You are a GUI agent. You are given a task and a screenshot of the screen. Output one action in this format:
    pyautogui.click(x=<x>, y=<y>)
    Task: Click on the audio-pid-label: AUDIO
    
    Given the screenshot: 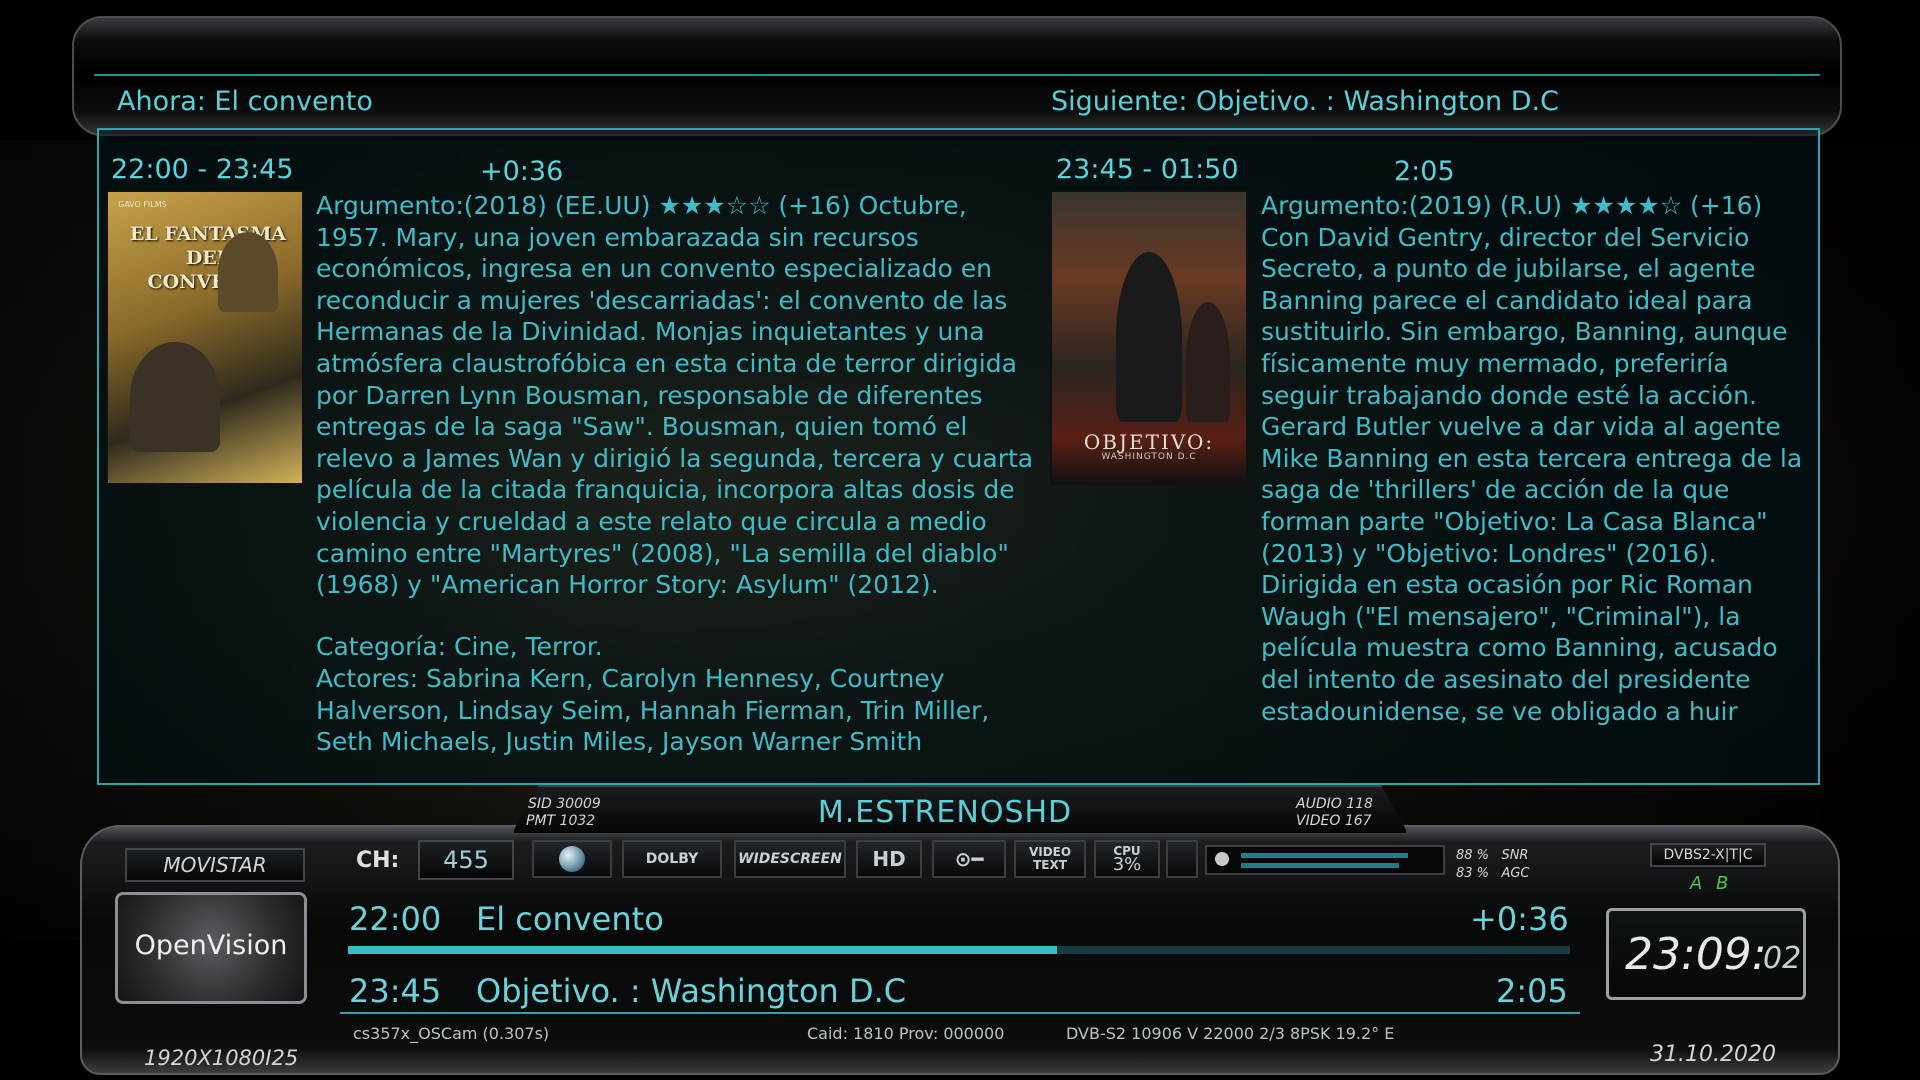 What is the action you would take?
    pyautogui.click(x=1319, y=804)
    